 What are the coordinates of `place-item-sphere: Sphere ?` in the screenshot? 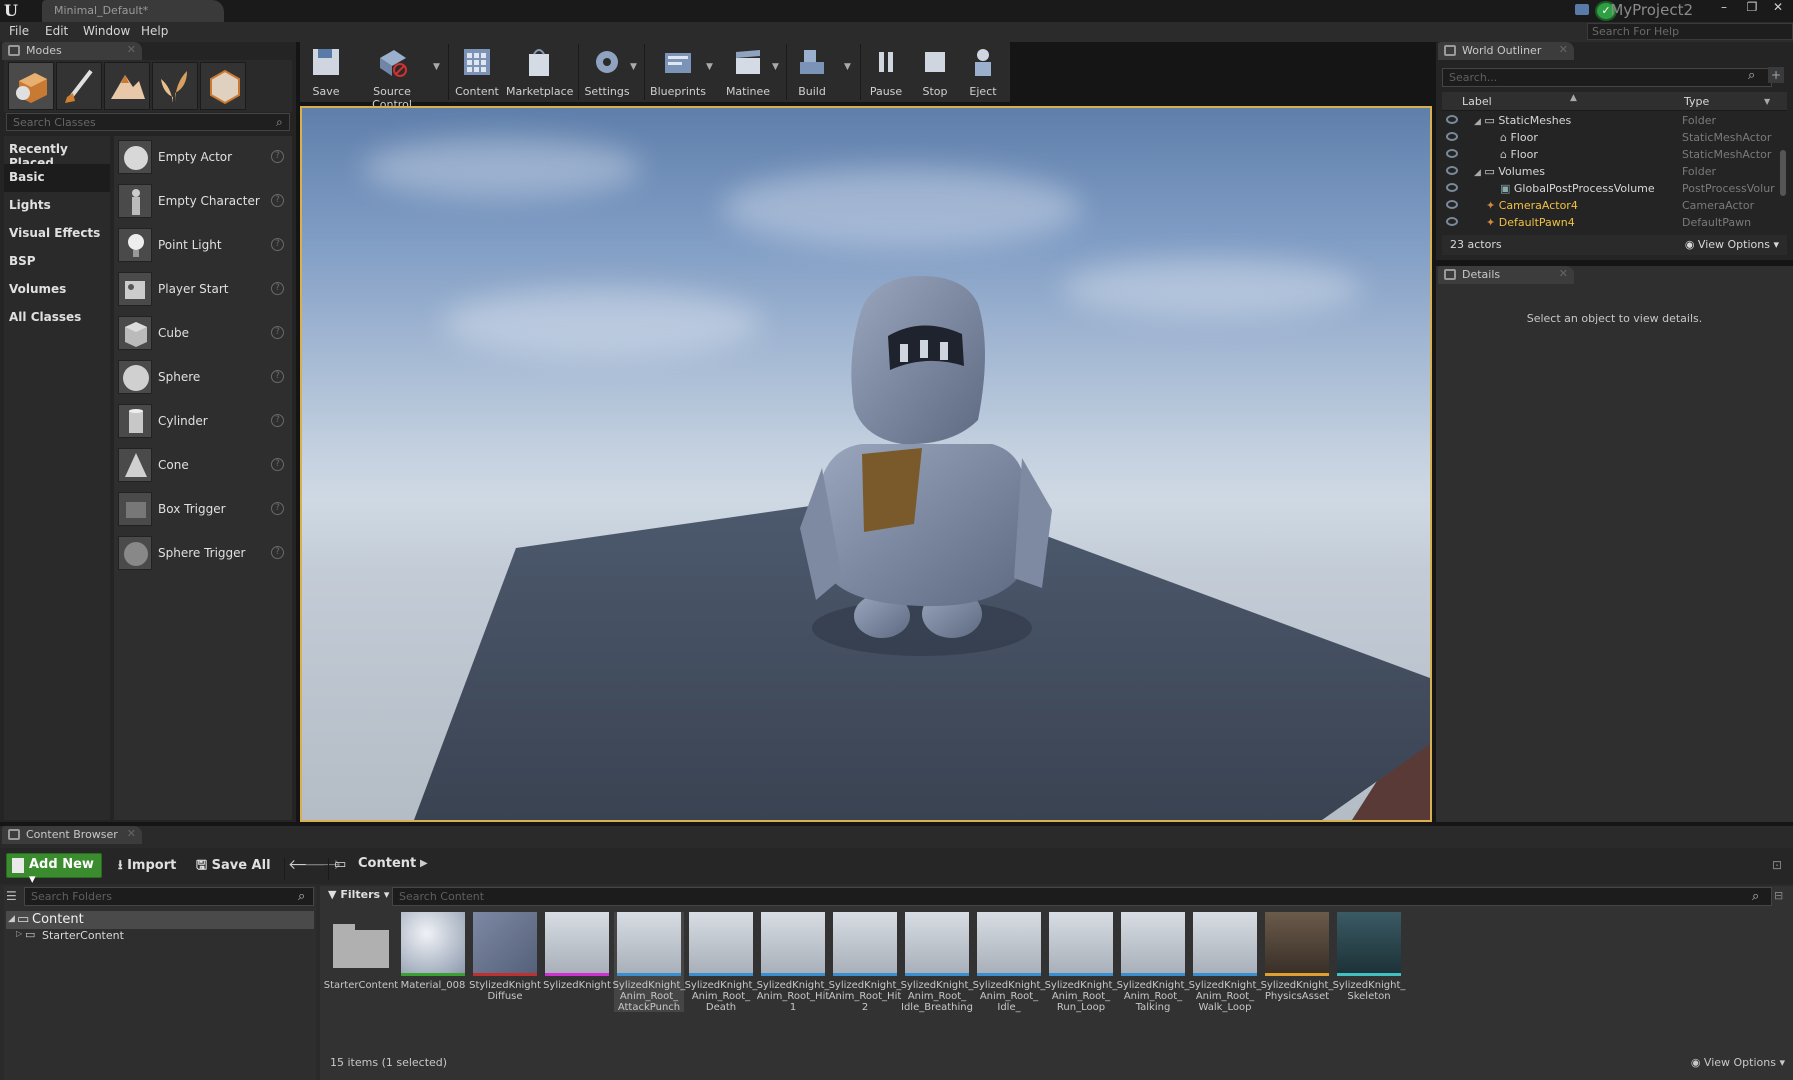 It's located at (203, 378).